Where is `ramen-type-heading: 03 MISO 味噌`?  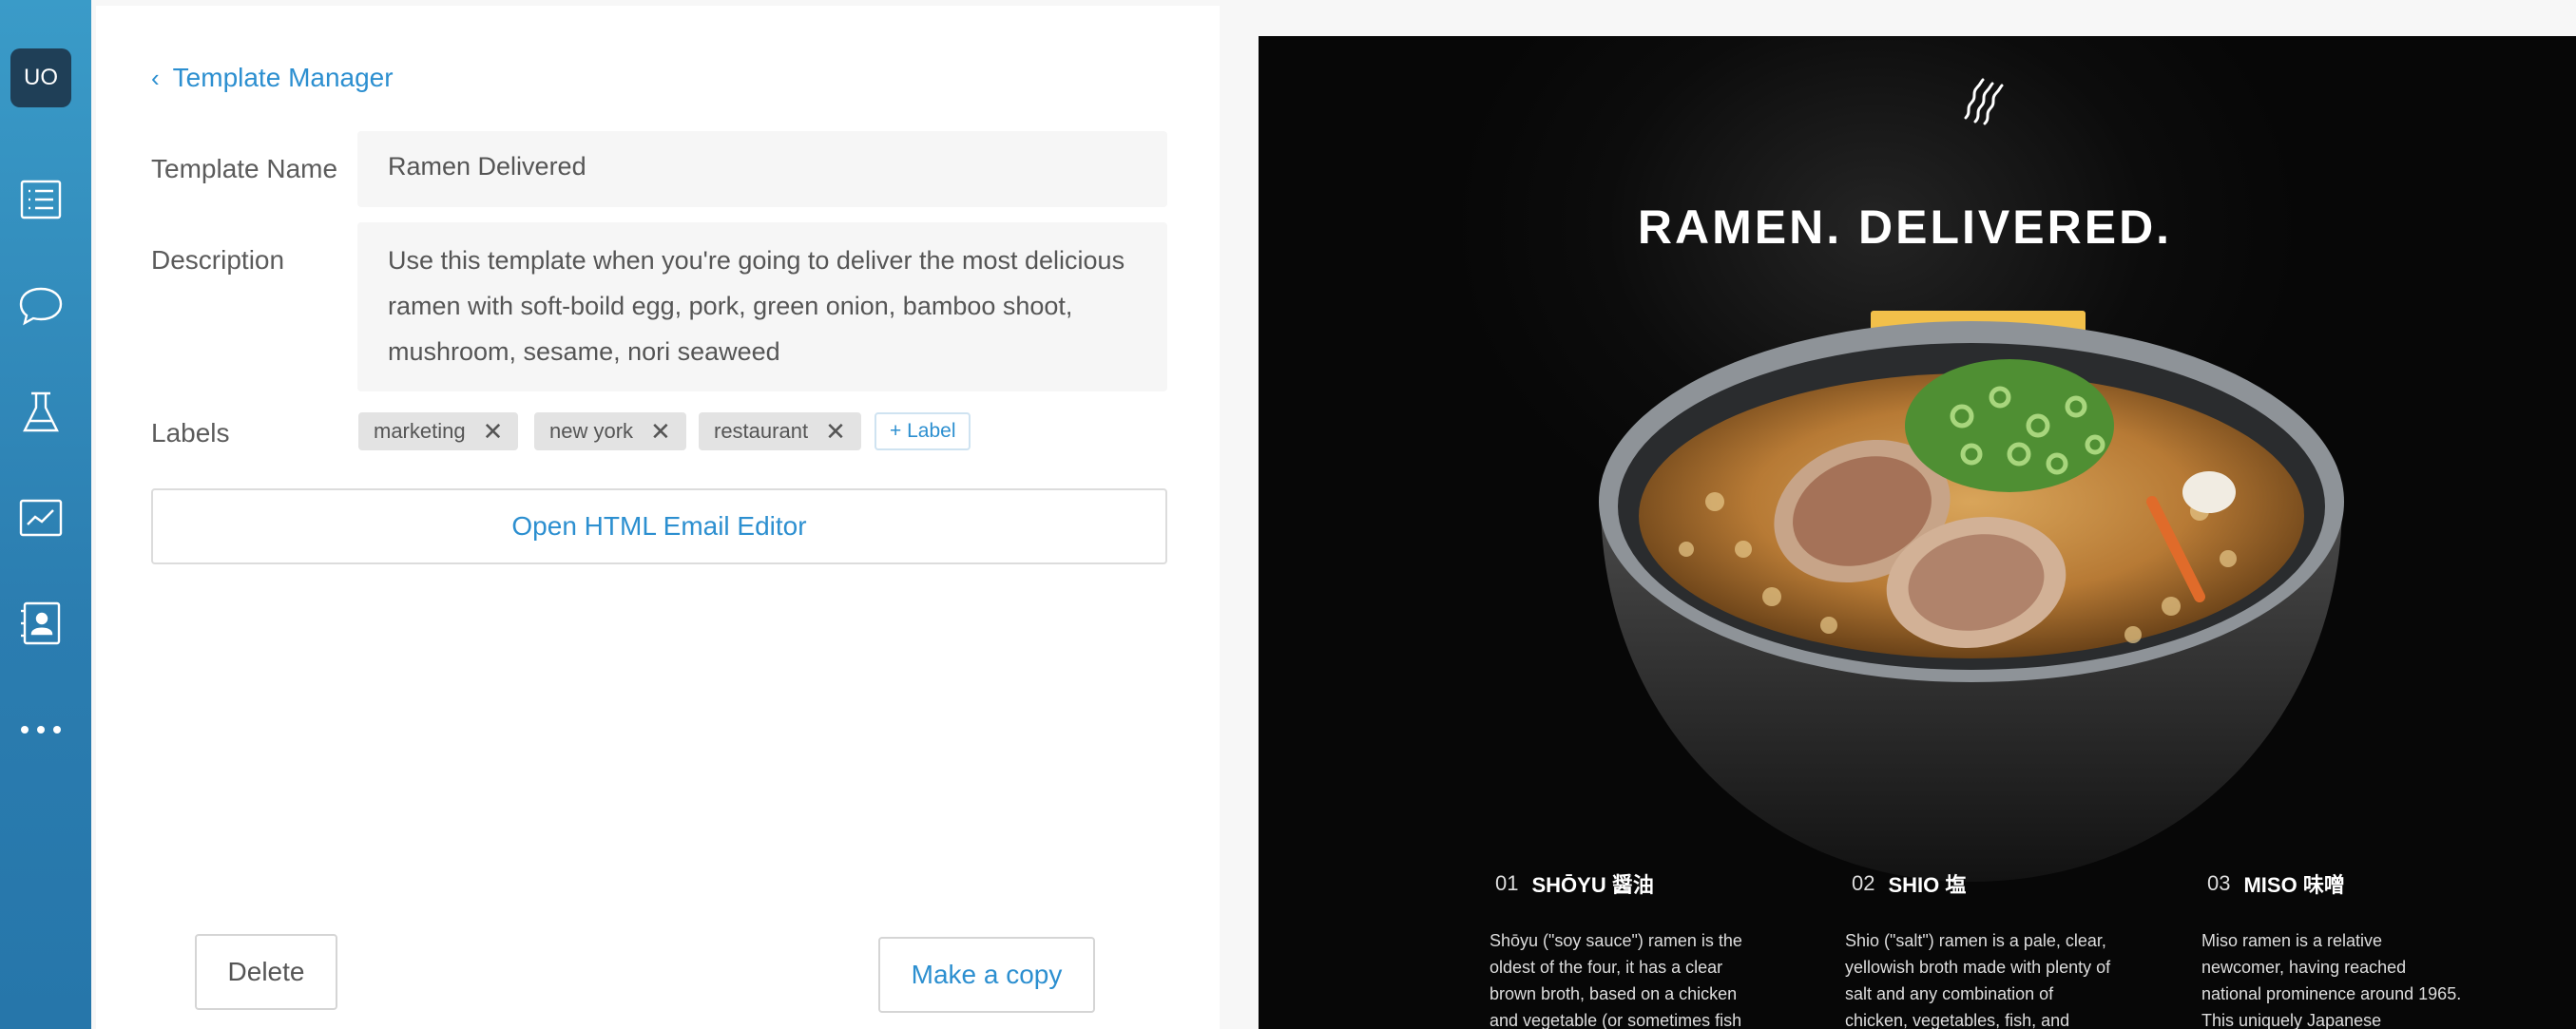 ramen-type-heading: 03 MISO 味噌 is located at coordinates (2276, 883).